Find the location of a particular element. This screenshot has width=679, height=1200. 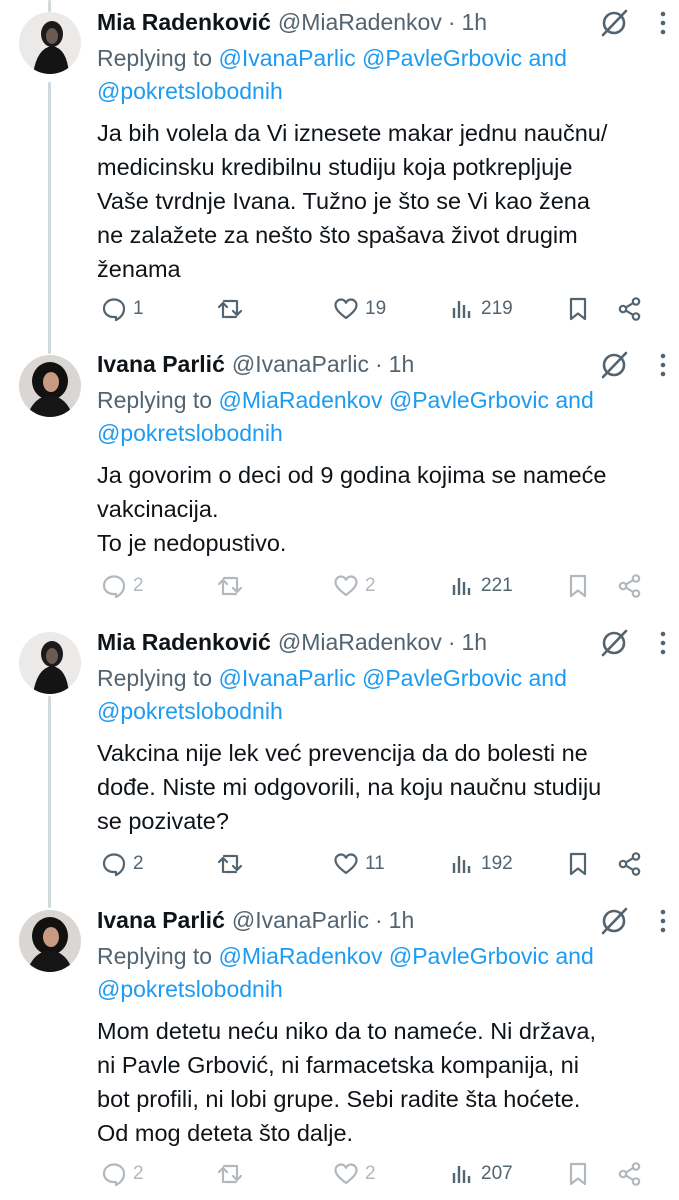

tweet-actions: 2 11 192 is located at coordinates (382, 864).